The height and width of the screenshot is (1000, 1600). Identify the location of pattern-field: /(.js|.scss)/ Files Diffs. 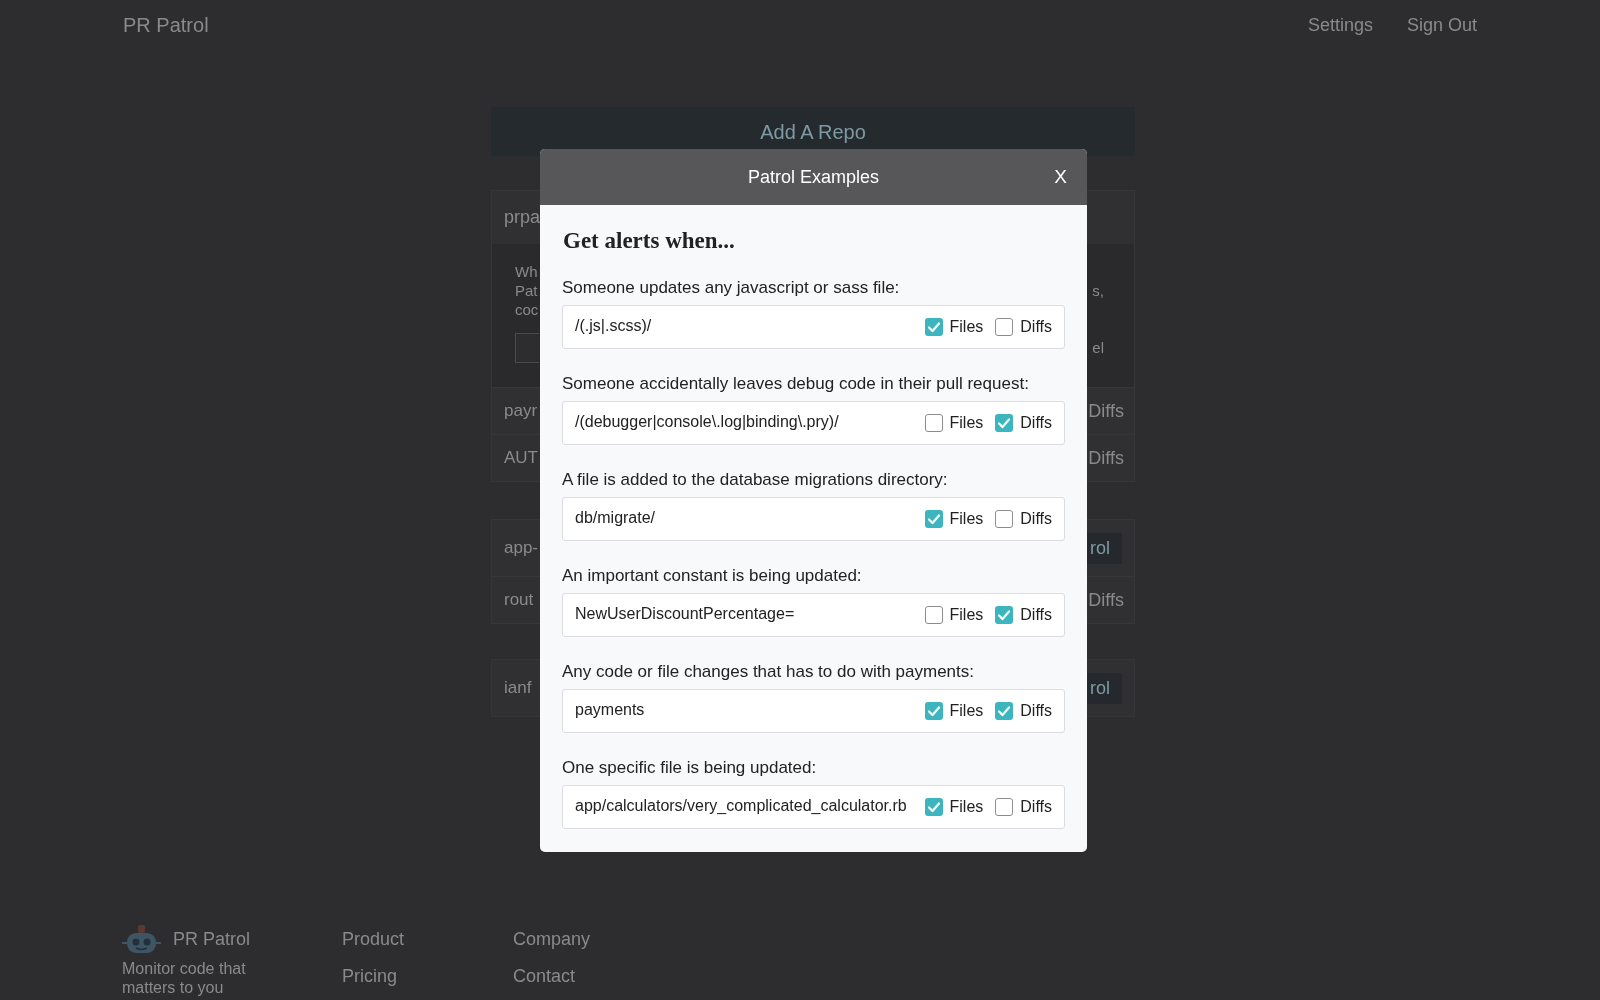
(813, 327).